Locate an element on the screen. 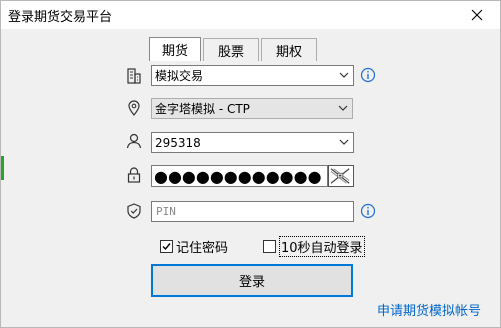  window-title: 登录期货交易平台 is located at coordinates (60, 17).